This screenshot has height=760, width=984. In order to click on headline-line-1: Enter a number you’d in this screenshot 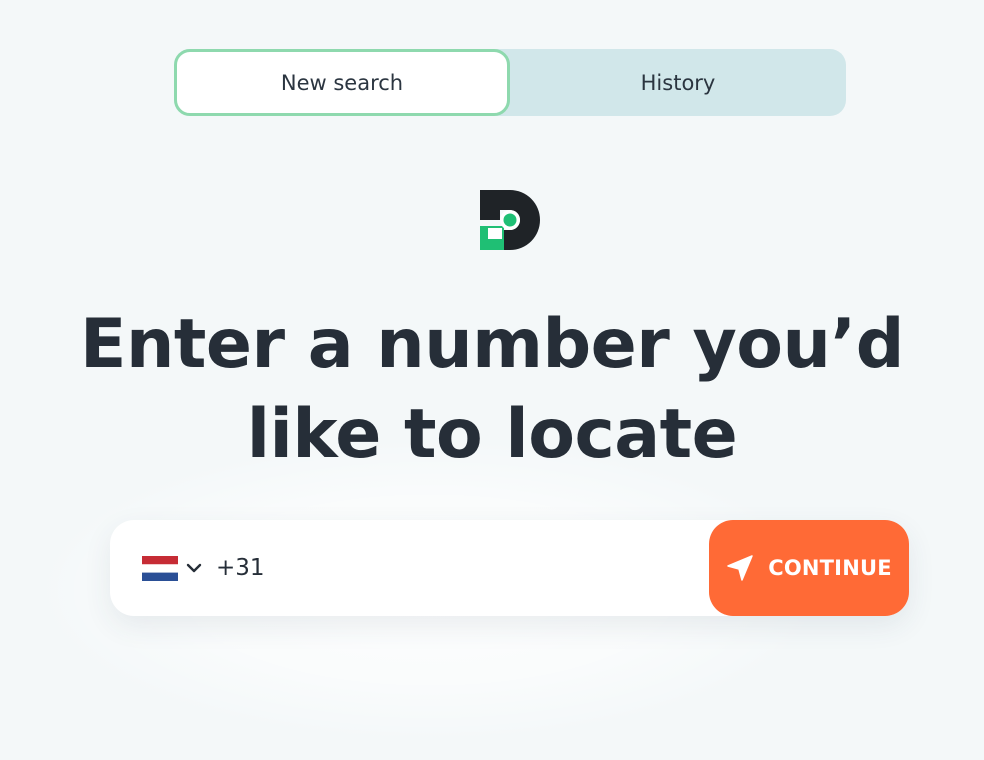, I will do `click(492, 344)`.